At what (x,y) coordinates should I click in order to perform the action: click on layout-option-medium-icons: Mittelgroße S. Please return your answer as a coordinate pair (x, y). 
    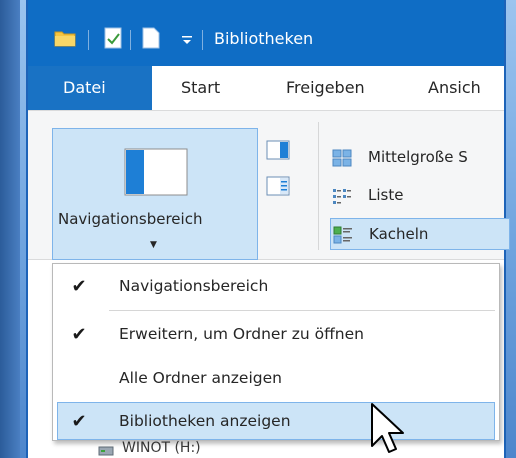
    Looking at the image, I should click on (420, 158).